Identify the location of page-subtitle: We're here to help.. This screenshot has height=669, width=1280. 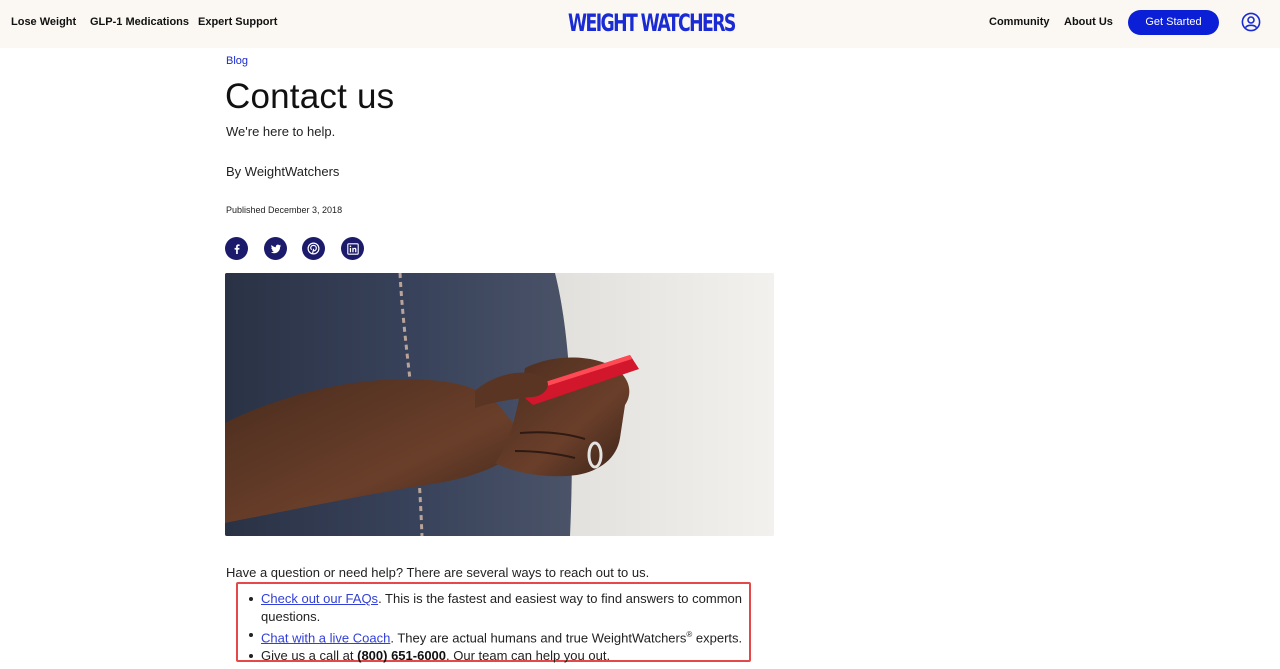
(281, 131).